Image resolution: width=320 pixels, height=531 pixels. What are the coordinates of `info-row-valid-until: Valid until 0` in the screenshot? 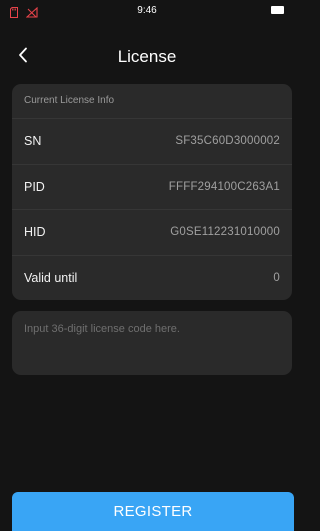 It's located at (152, 277).